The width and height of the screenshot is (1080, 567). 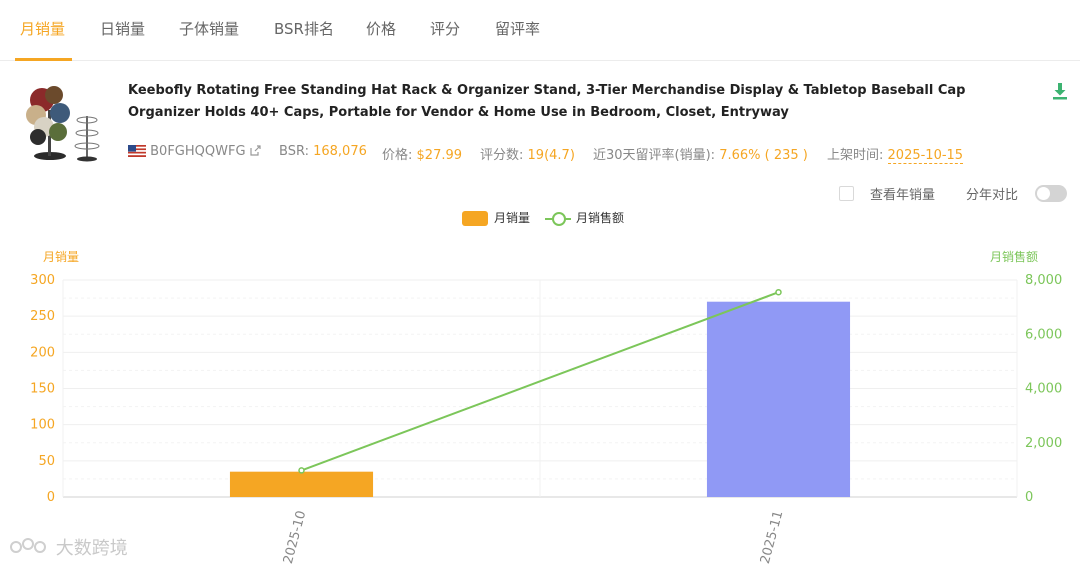 I want to click on y-tick-right: 8,000, so click(x=1043, y=280).